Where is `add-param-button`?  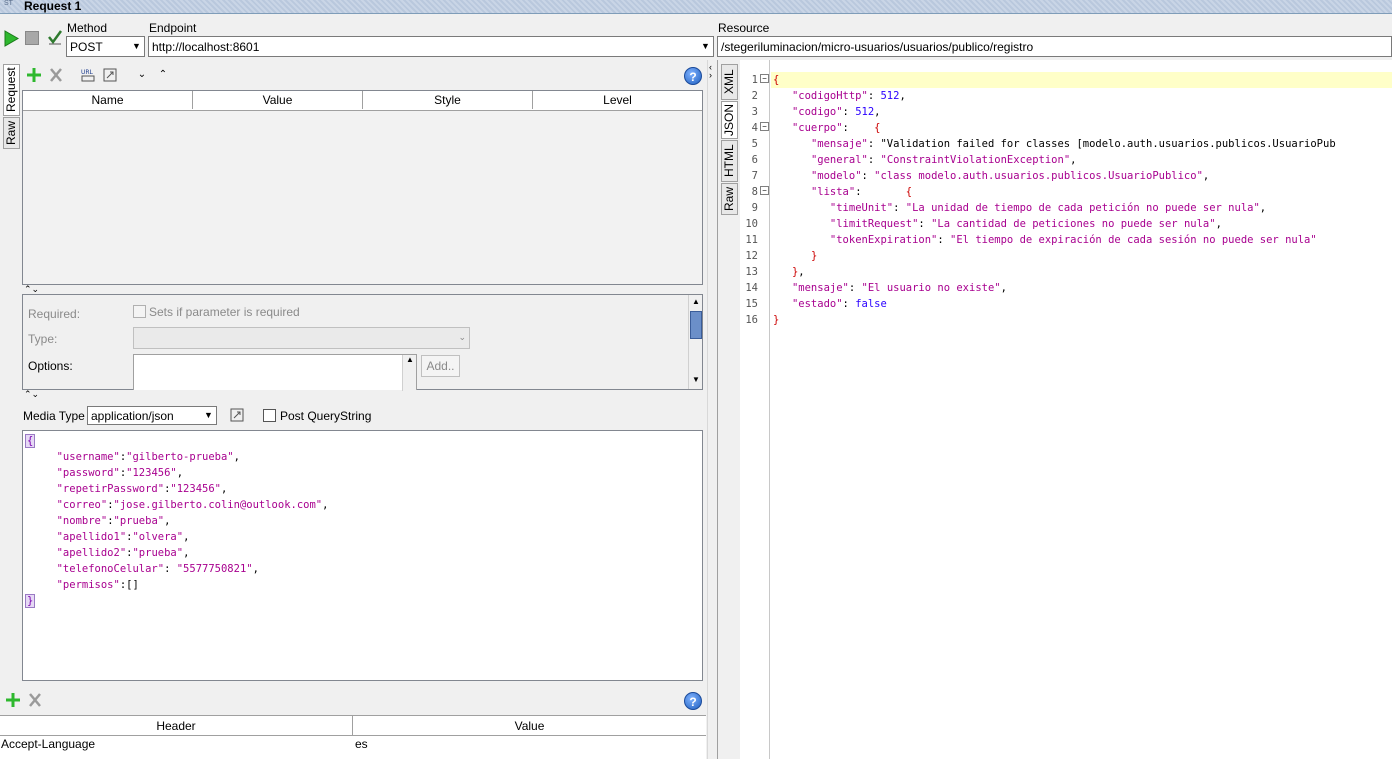 add-param-button is located at coordinates (34, 75).